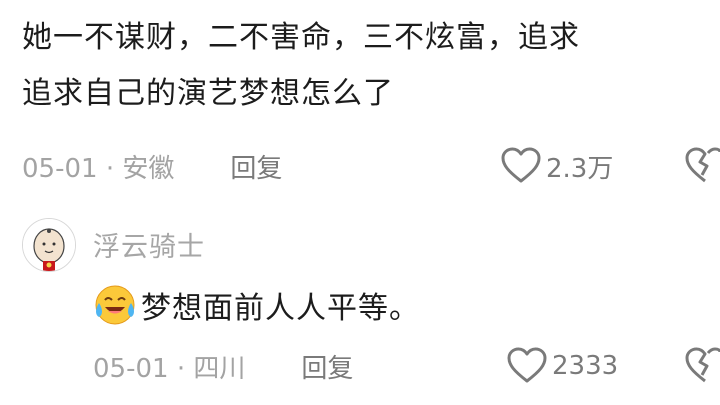 Image resolution: width=720 pixels, height=405 pixels. What do you see at coordinates (580, 168) in the screenshot?
I see `like-count: 2.3万` at bounding box center [580, 168].